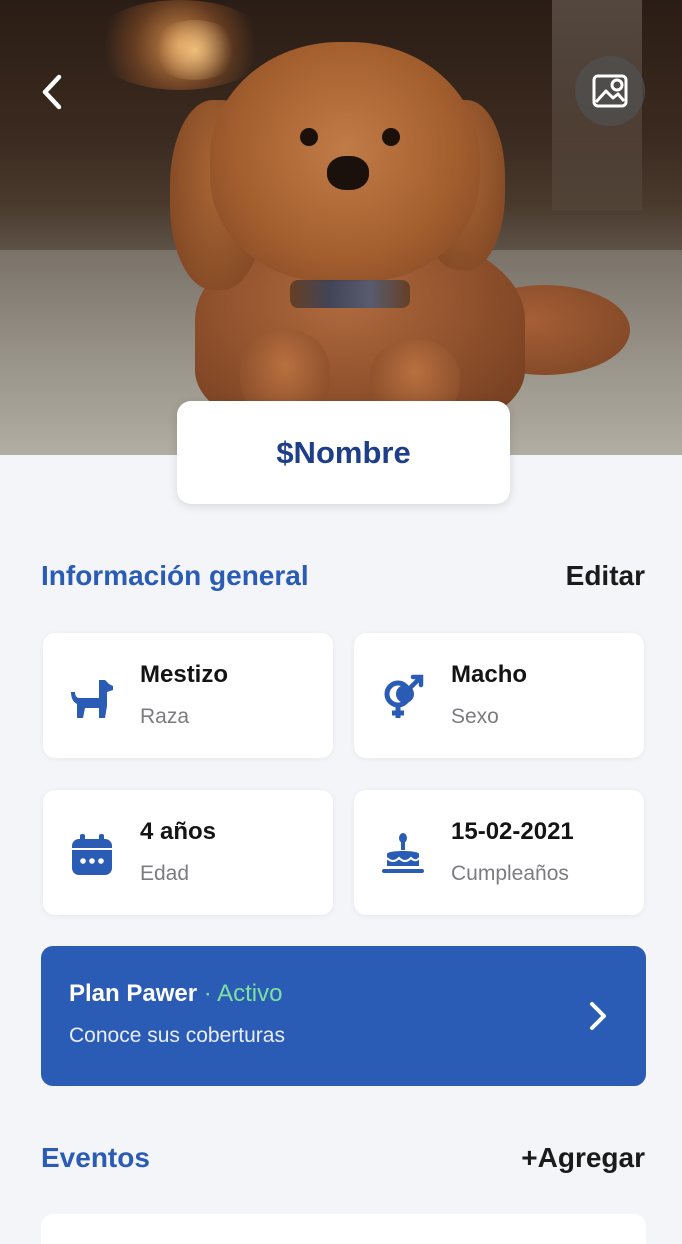 This screenshot has width=682, height=1244. I want to click on back-button, so click(52, 92).